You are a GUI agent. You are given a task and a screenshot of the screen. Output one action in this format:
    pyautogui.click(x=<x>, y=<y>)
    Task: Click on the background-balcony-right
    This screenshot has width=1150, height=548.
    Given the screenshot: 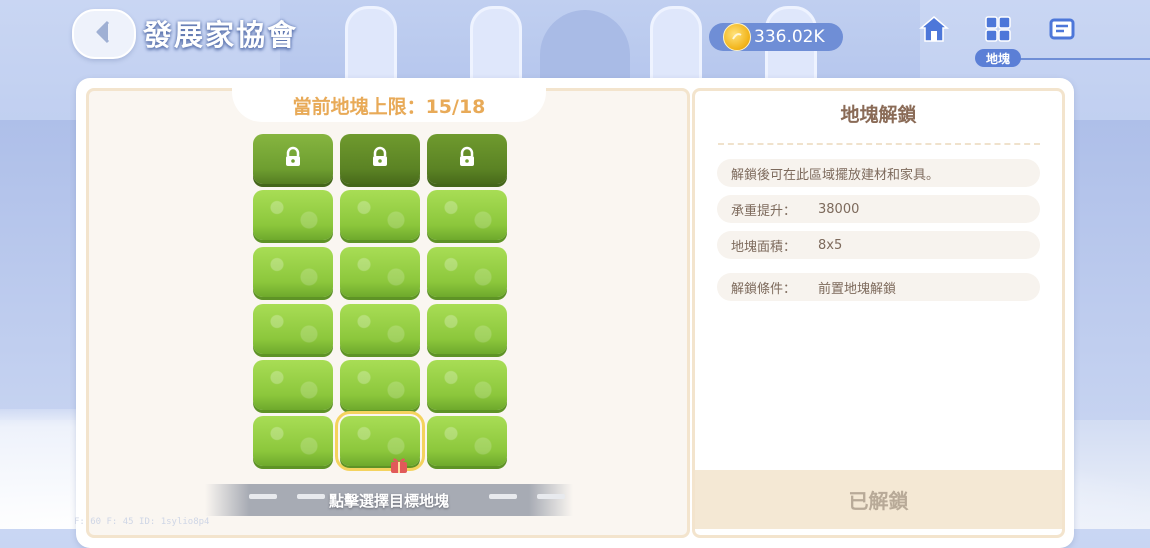 What is the action you would take?
    pyautogui.click(x=1110, y=270)
    